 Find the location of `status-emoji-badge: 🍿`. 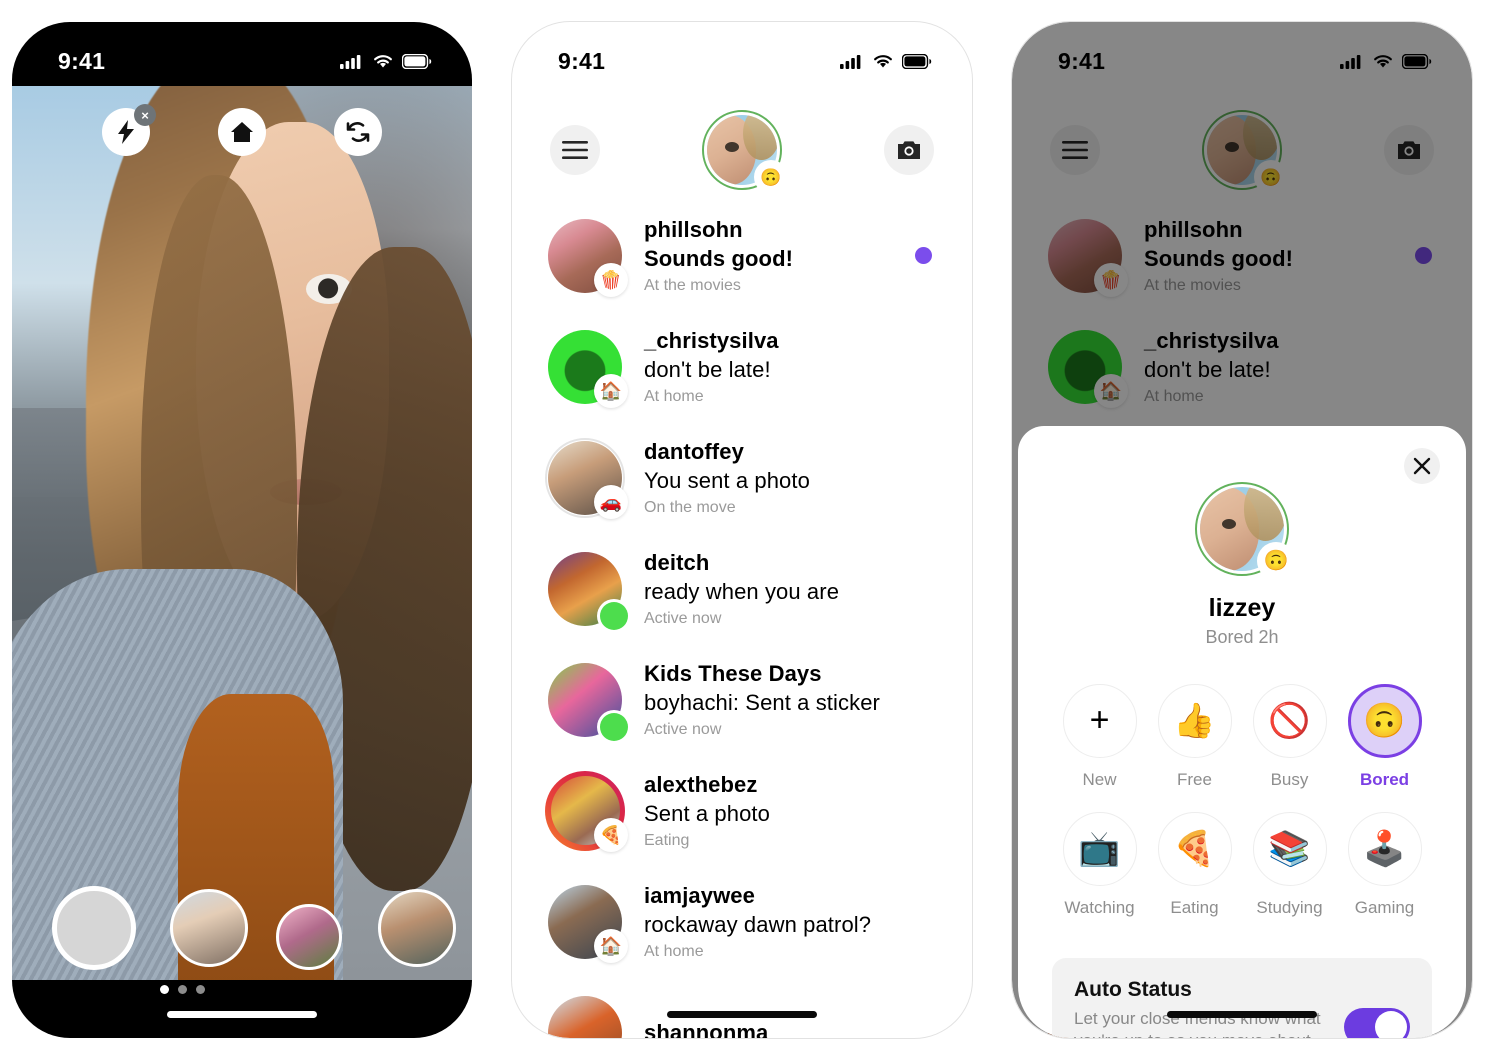

status-emoji-badge: 🍿 is located at coordinates (611, 279).